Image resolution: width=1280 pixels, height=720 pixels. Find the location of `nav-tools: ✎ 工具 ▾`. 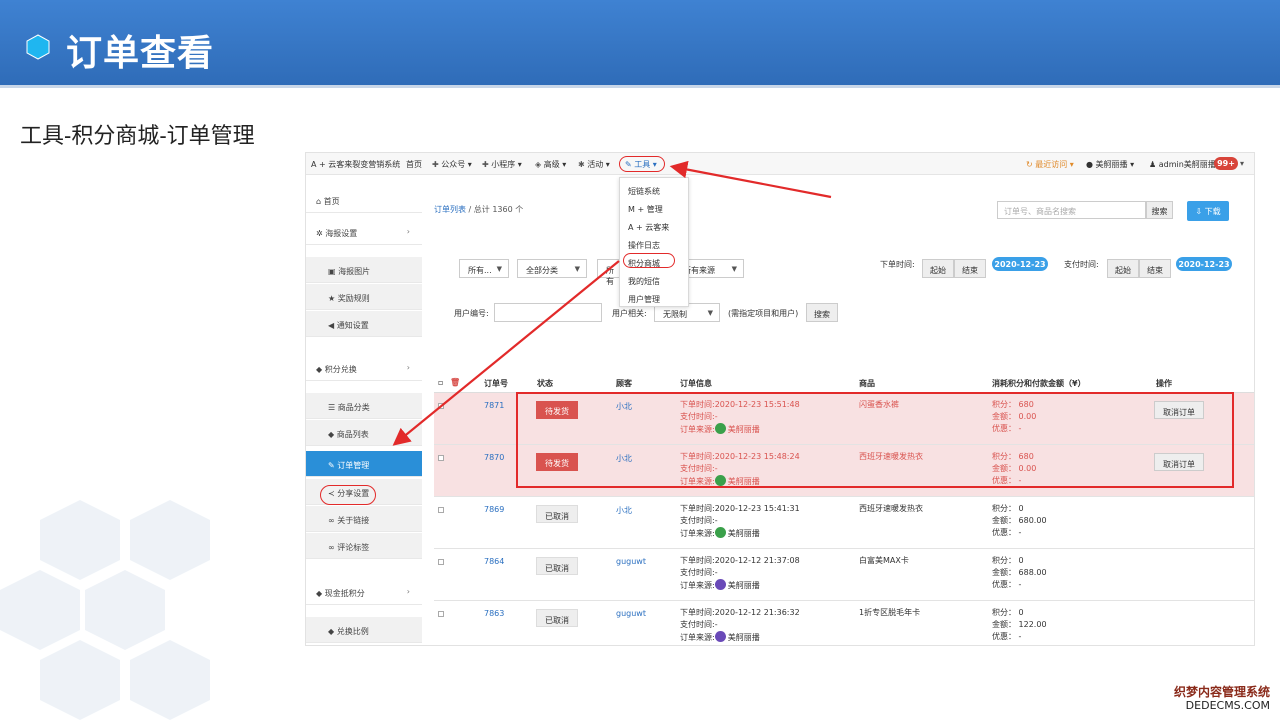

nav-tools: ✎ 工具 ▾ is located at coordinates (642, 164).